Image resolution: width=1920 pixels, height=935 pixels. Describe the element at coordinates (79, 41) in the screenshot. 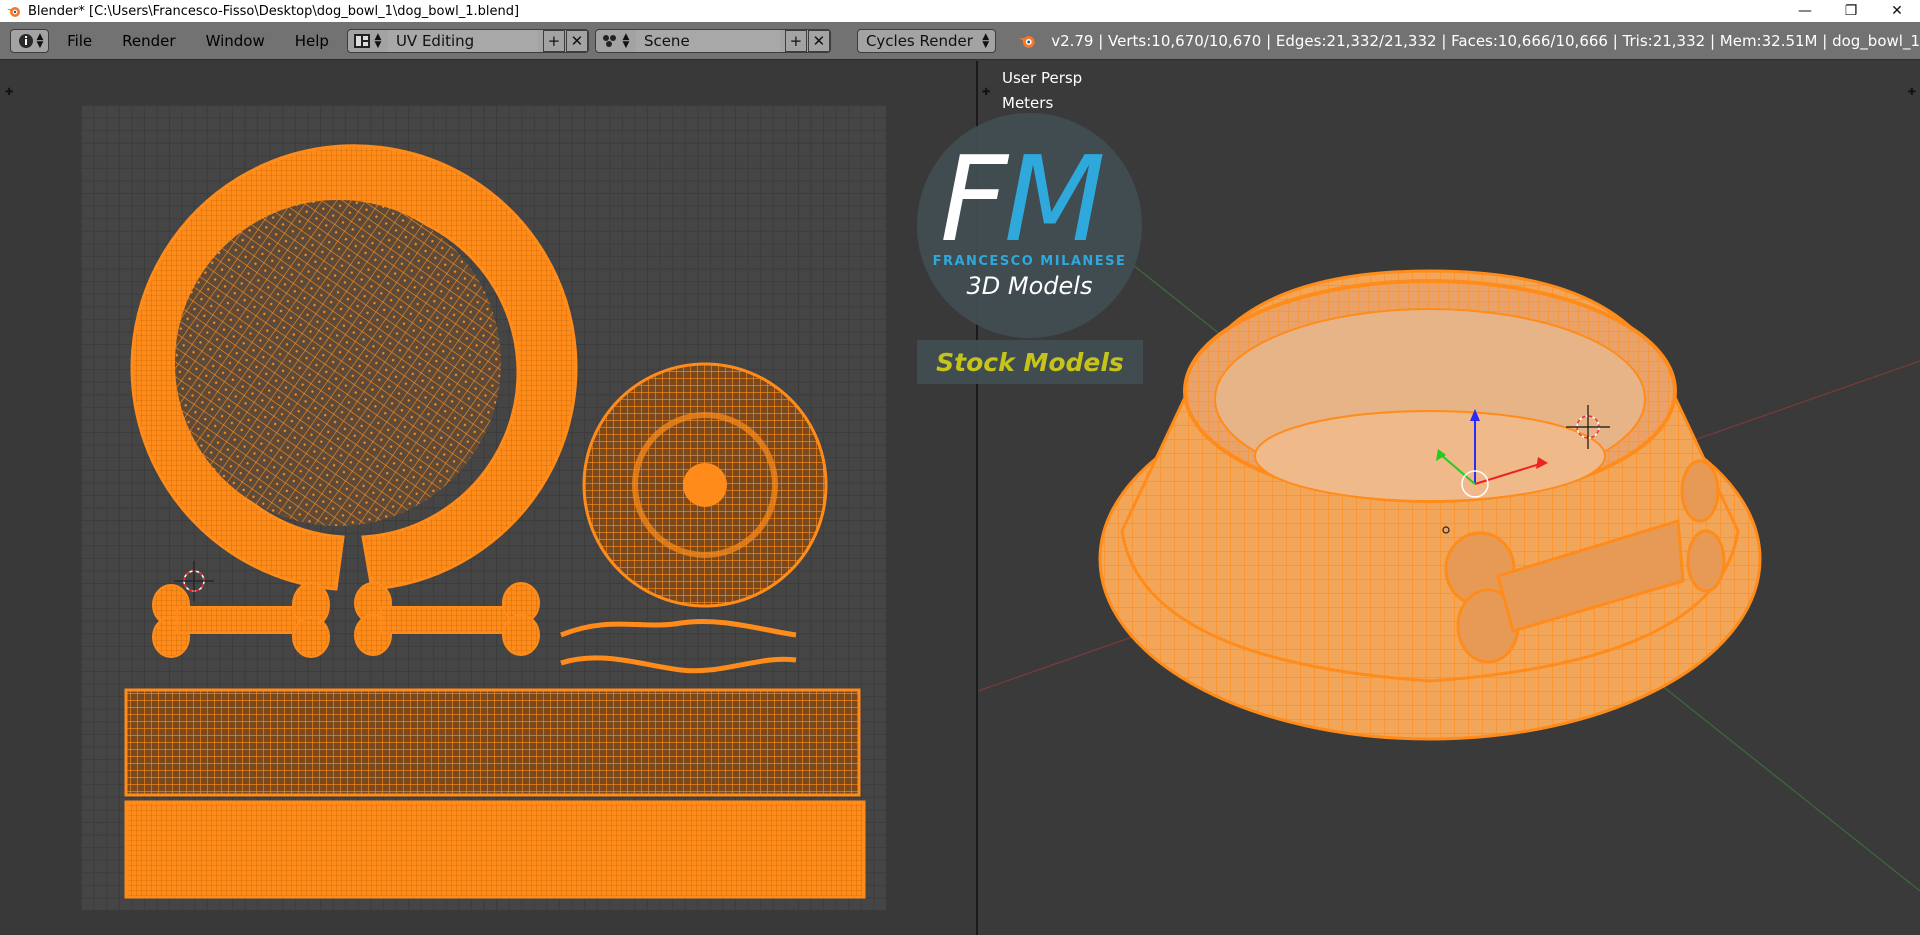

I see `menu-file: File` at that location.